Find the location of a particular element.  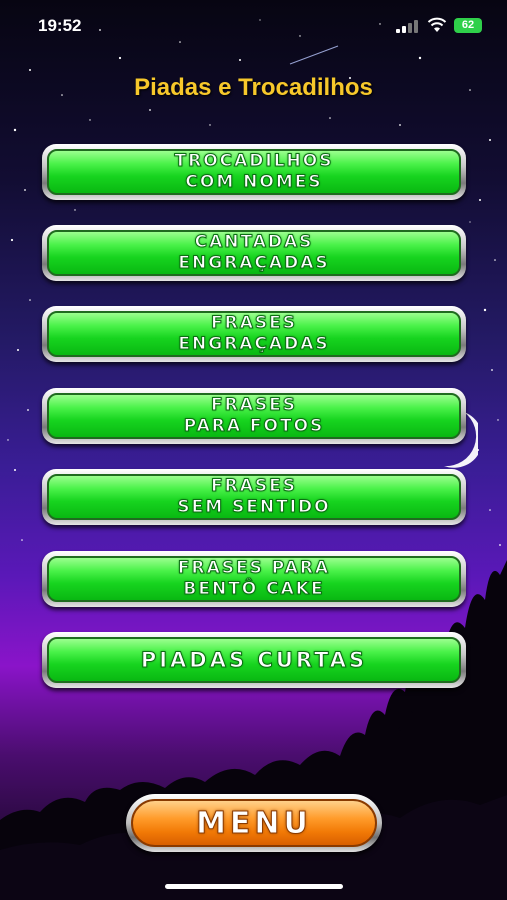

button-label-line2: COM NOMES is located at coordinates (254, 182).